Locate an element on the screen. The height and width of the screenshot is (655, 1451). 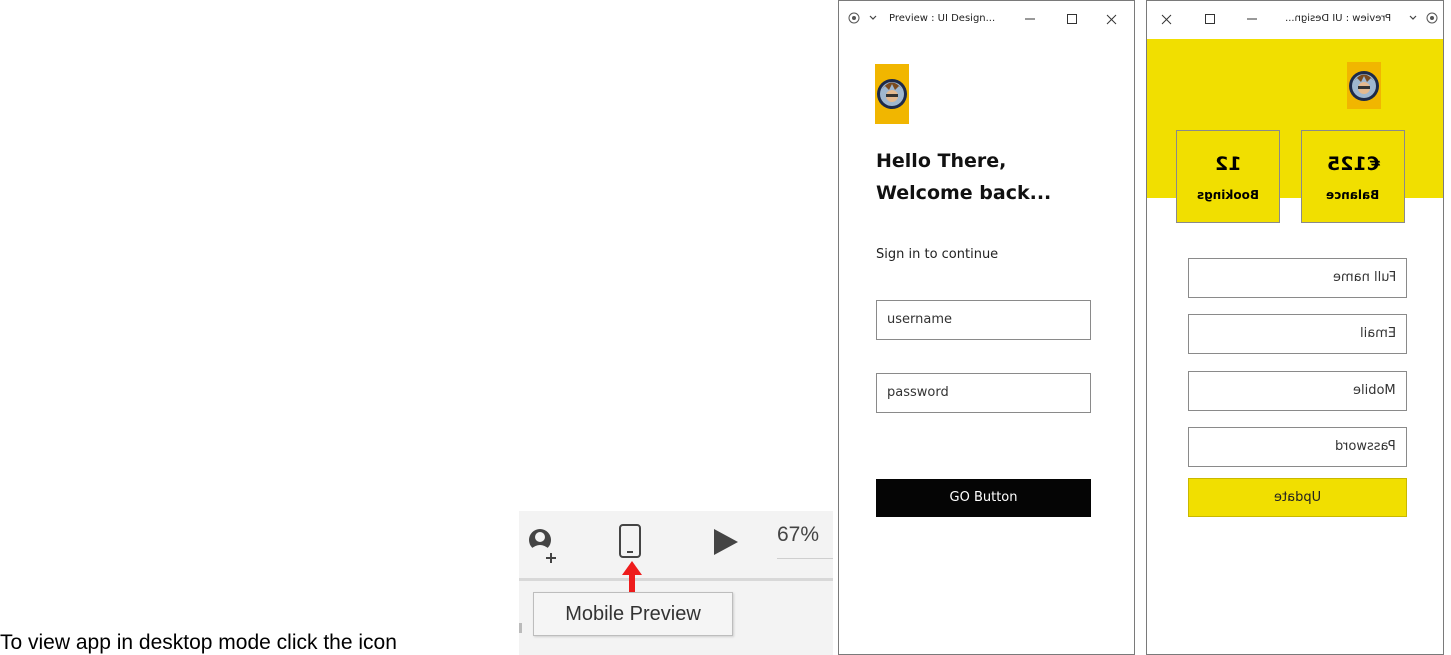
zoom-level: 67% is located at coordinates (798, 535).